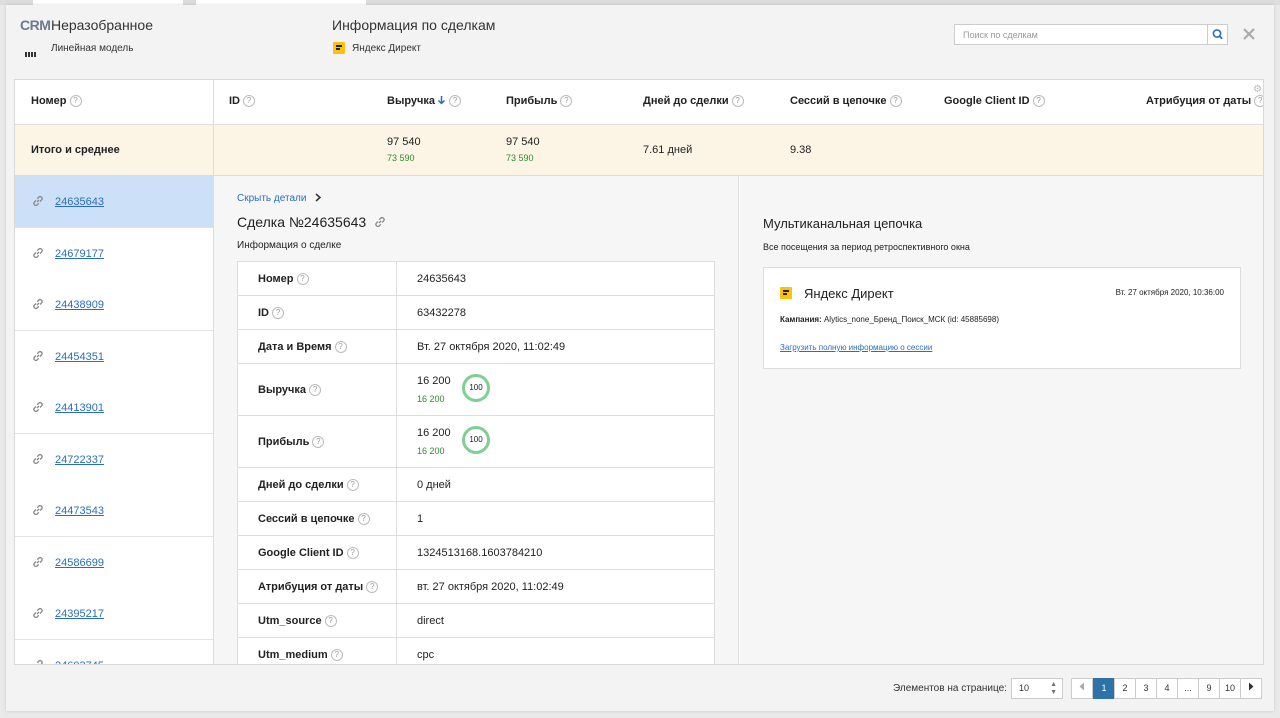  Describe the element at coordinates (300, 655) in the screenshot. I see `field-label: Utm_medium?` at that location.